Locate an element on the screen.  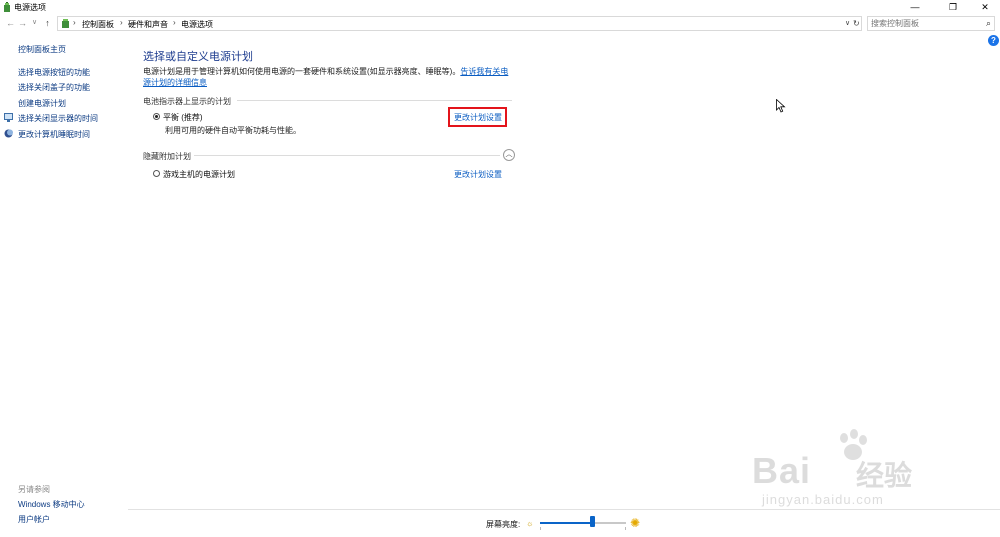
moon-icon is located at coordinates (8, 133).